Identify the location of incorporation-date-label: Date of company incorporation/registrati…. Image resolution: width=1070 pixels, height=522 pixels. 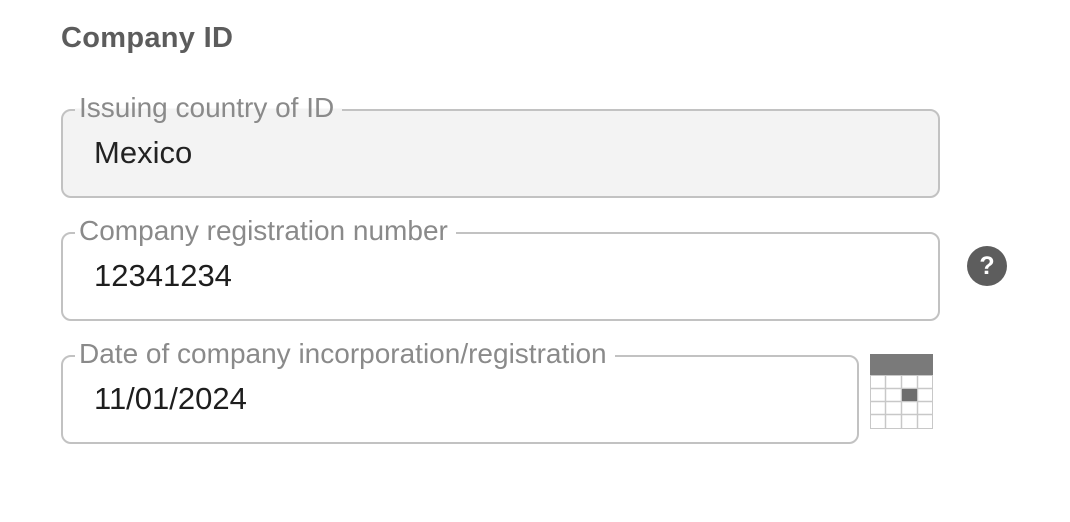
(345, 354).